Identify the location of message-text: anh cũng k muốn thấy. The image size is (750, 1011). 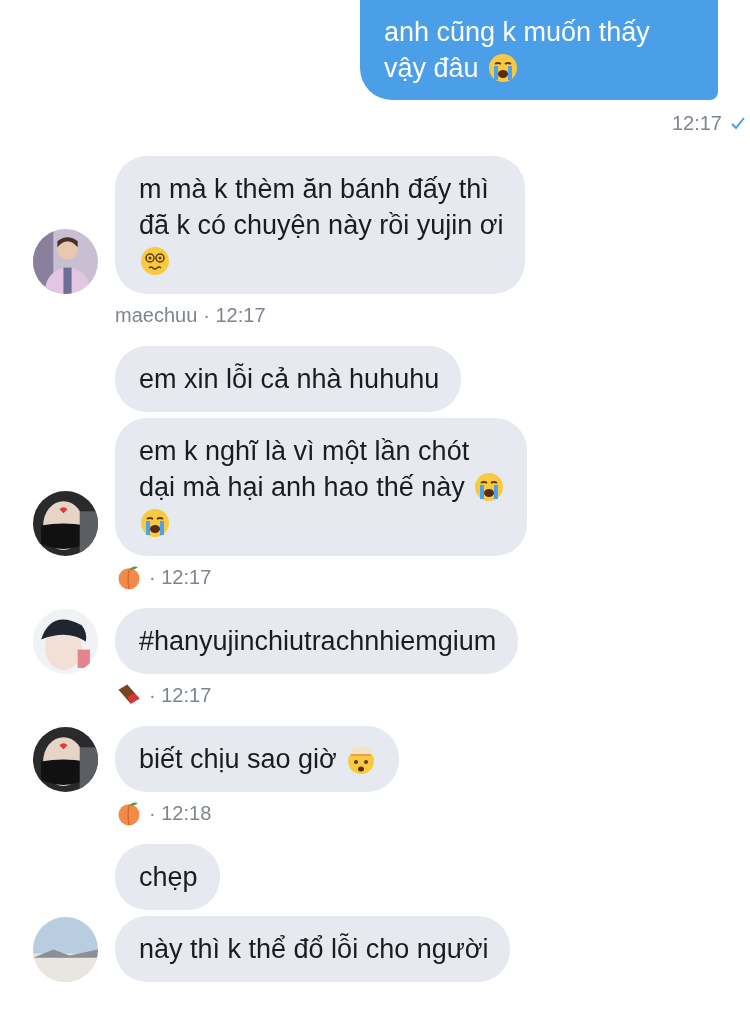
(517, 32).